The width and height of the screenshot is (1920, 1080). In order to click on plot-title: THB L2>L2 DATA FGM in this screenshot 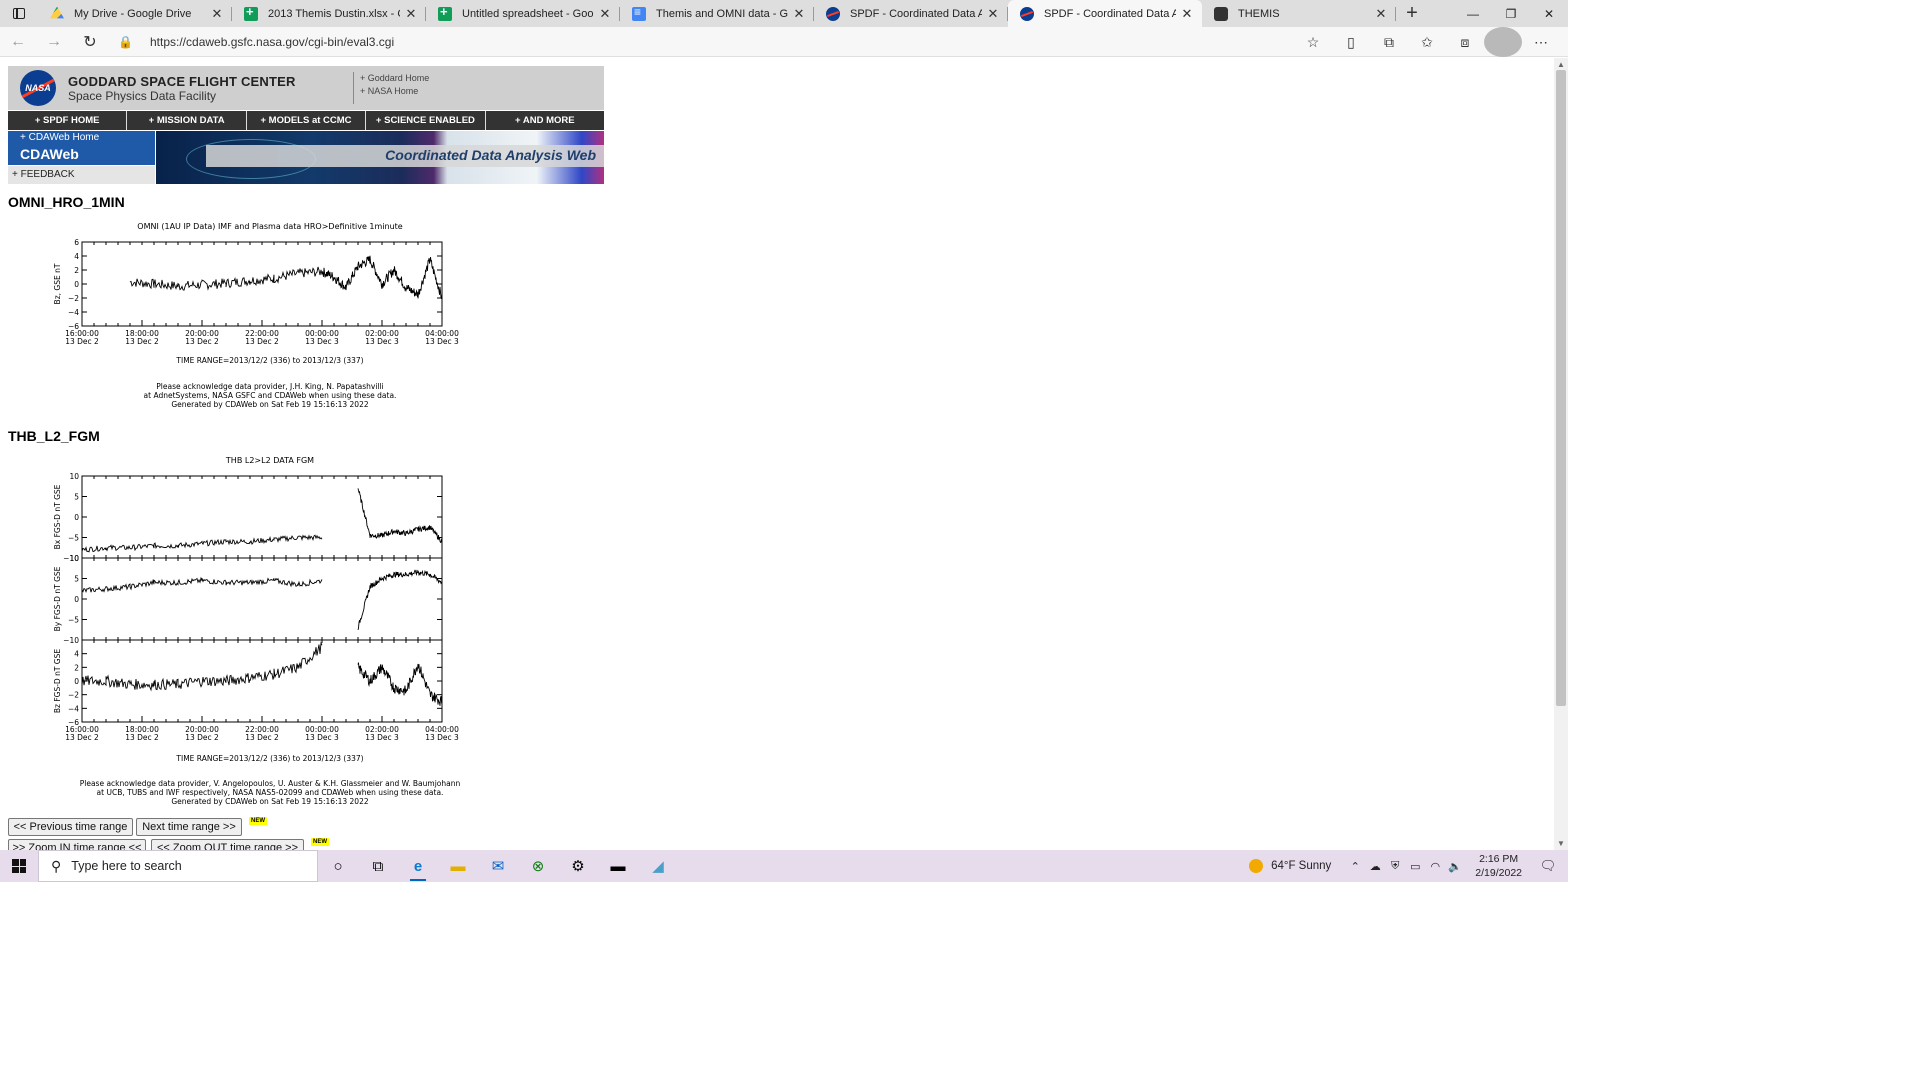, I will do `click(269, 460)`.